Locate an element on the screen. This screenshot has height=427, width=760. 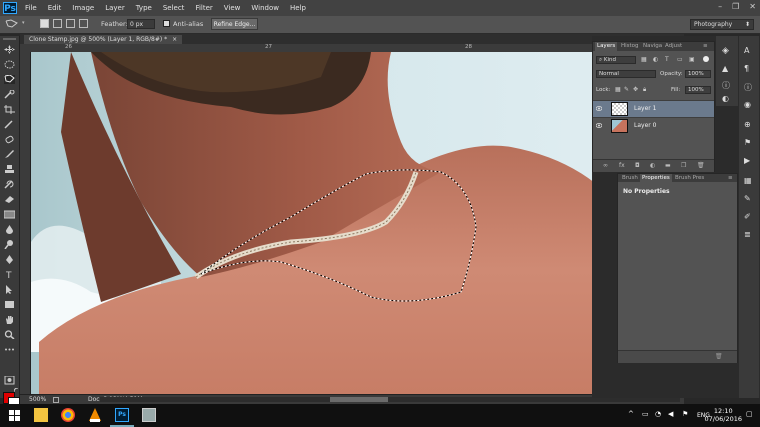
menu-help: Help is located at coordinates (298, 8).